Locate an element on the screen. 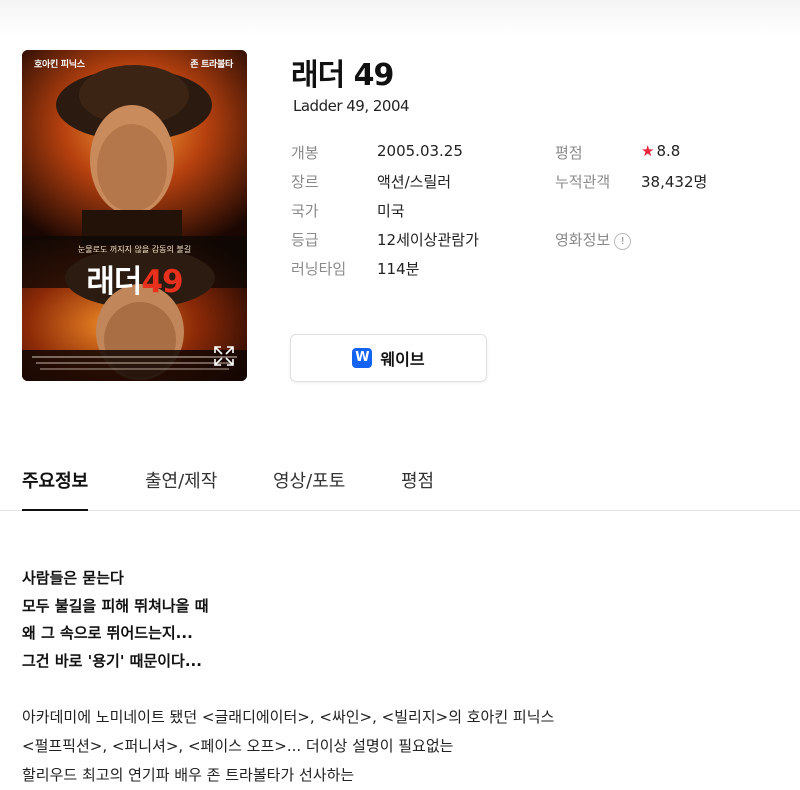  movie-info-label: 영화정보 is located at coordinates (583, 240).